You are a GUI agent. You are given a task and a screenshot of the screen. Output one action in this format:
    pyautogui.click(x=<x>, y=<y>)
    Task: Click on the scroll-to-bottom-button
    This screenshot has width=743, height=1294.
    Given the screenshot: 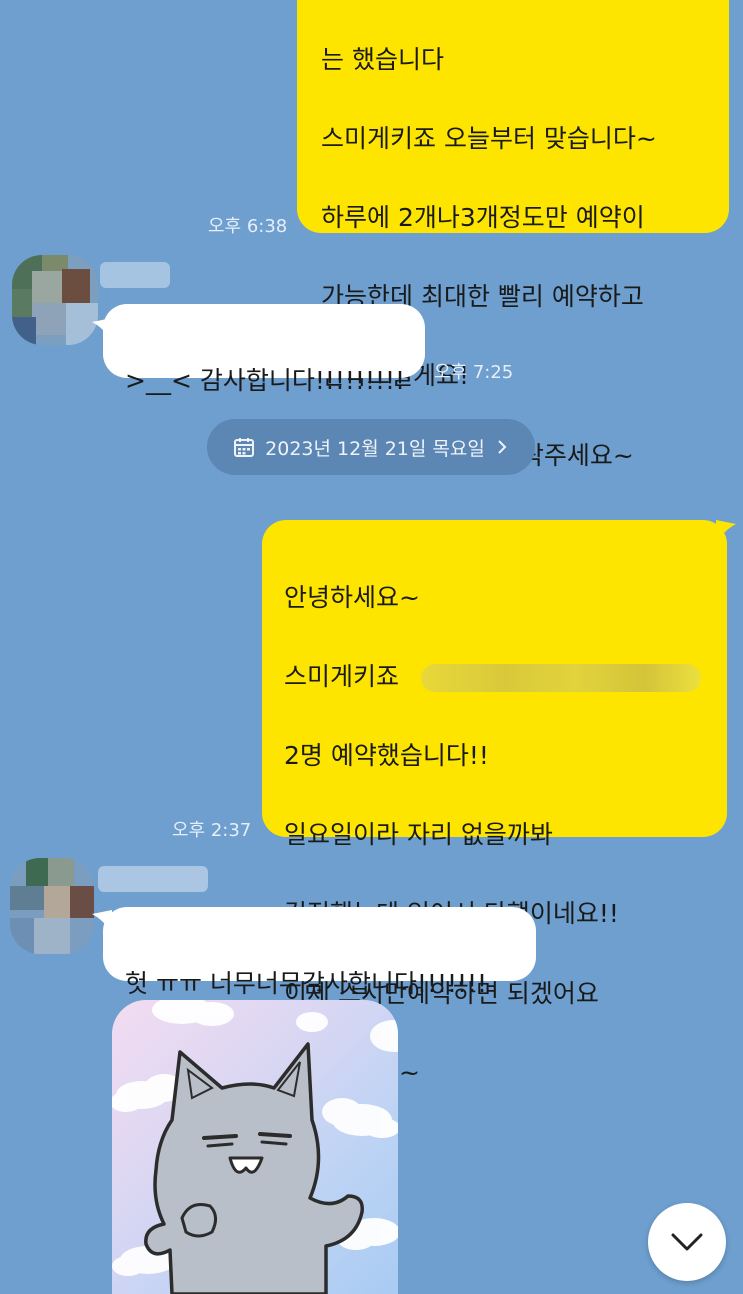 What is the action you would take?
    pyautogui.click(x=687, y=1242)
    